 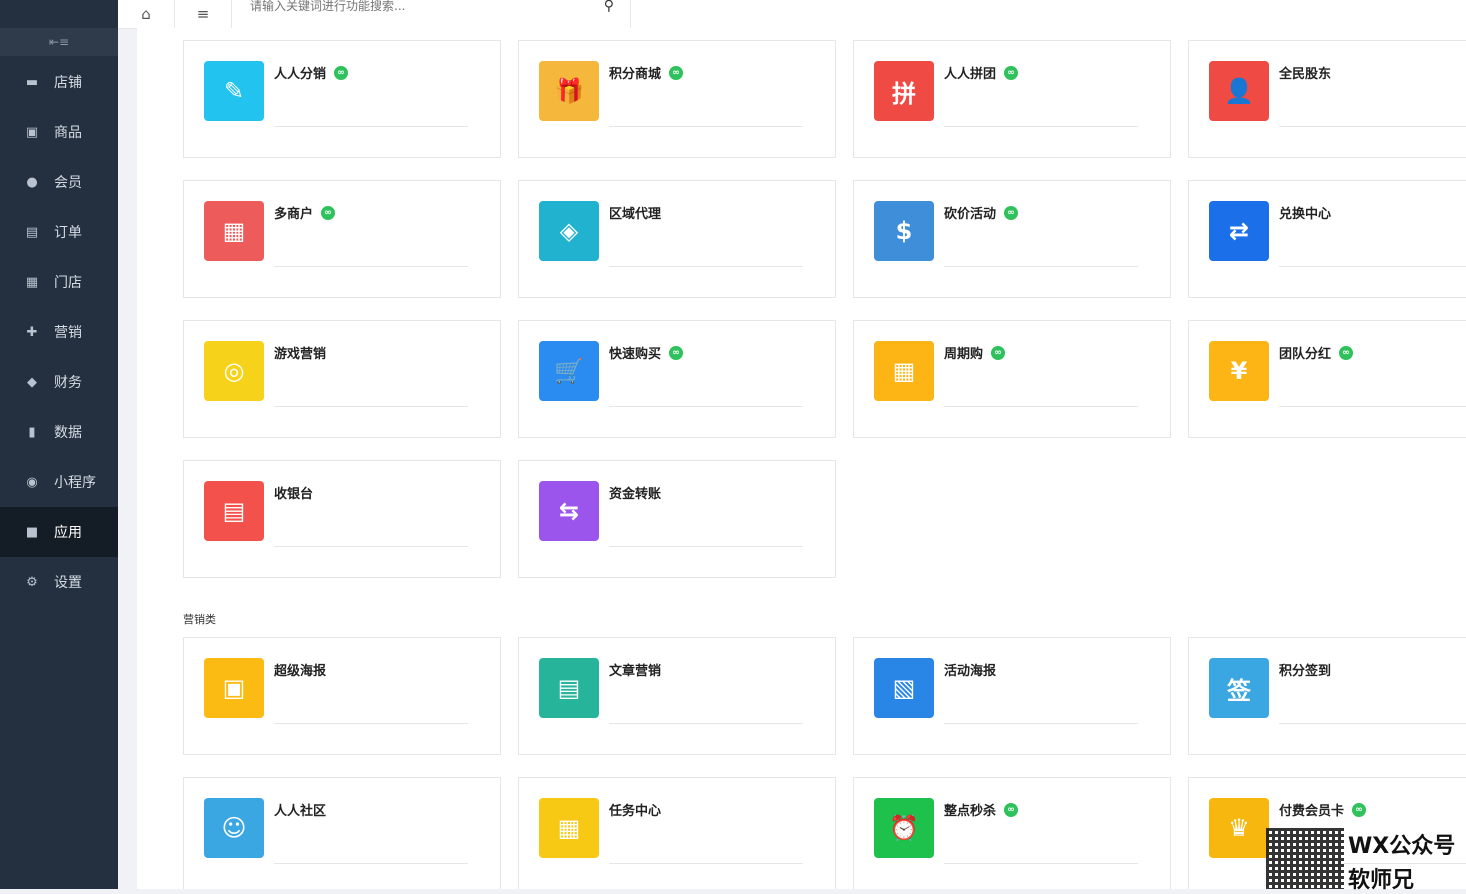 What do you see at coordinates (1305, 214) in the screenshot?
I see `app-title-text: 兑换中心` at bounding box center [1305, 214].